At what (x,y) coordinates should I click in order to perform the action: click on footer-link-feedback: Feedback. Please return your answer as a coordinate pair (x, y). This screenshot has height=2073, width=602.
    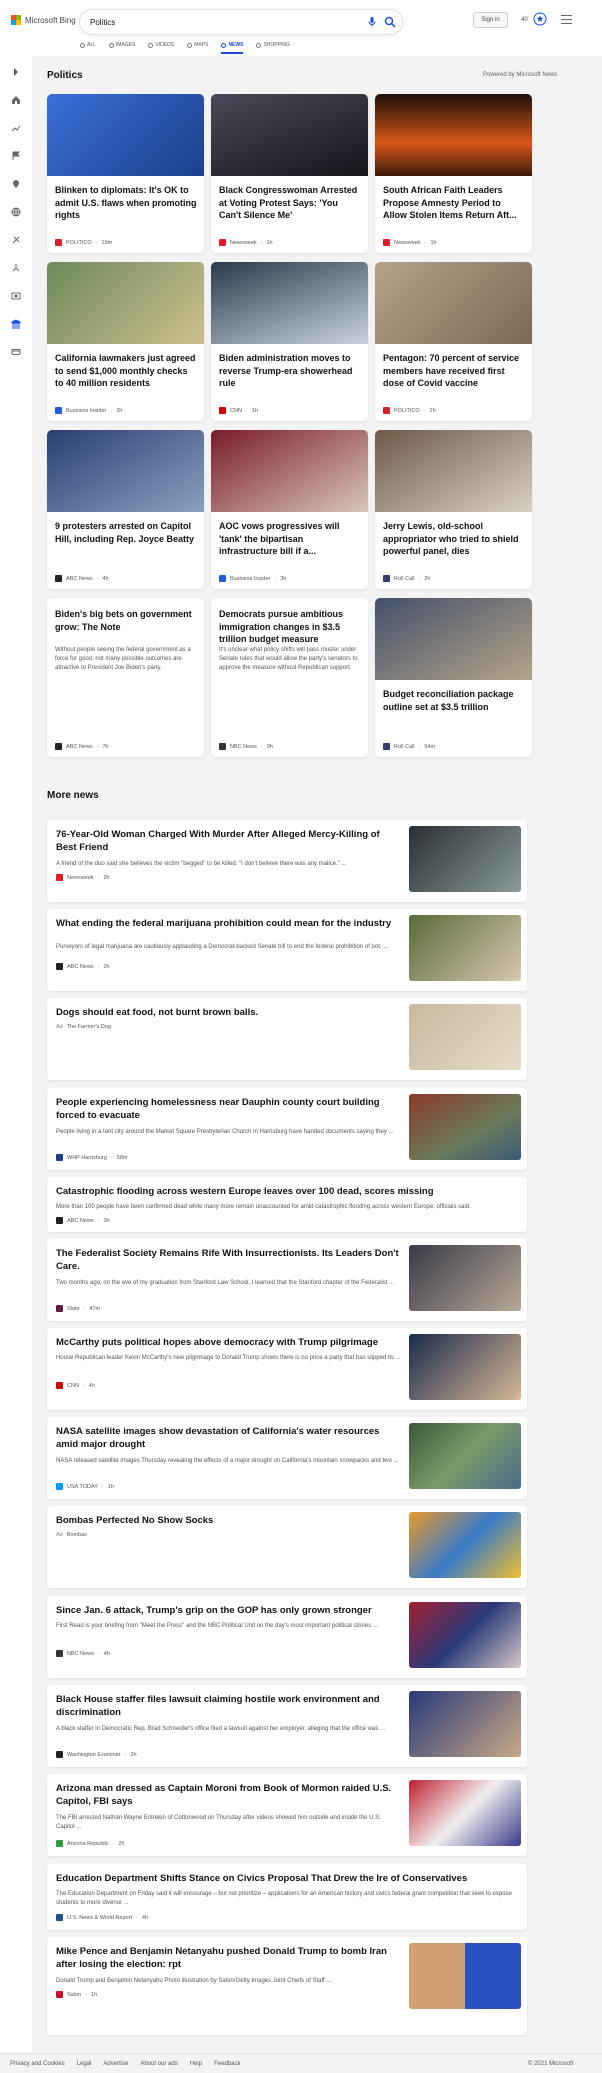
    Looking at the image, I should click on (227, 2064).